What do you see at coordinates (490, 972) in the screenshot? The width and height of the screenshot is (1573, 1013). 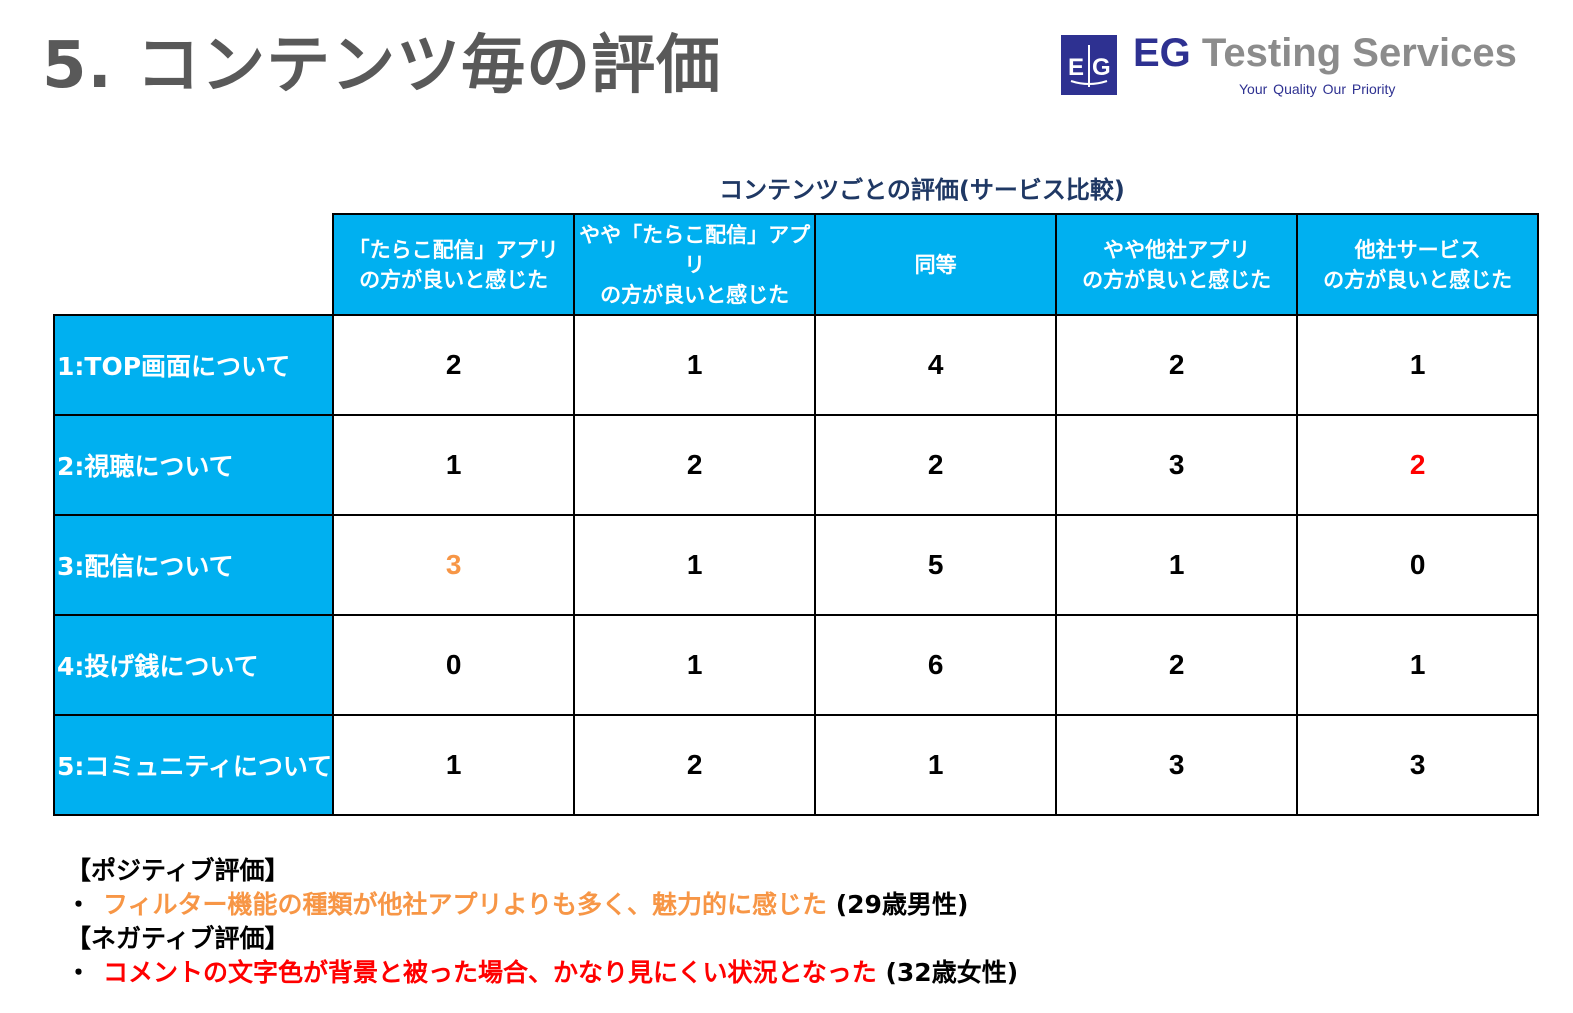 I see `negative-comment-text: コメントの文字色が背景と被った場合、かなり見にくい状況となった` at bounding box center [490, 972].